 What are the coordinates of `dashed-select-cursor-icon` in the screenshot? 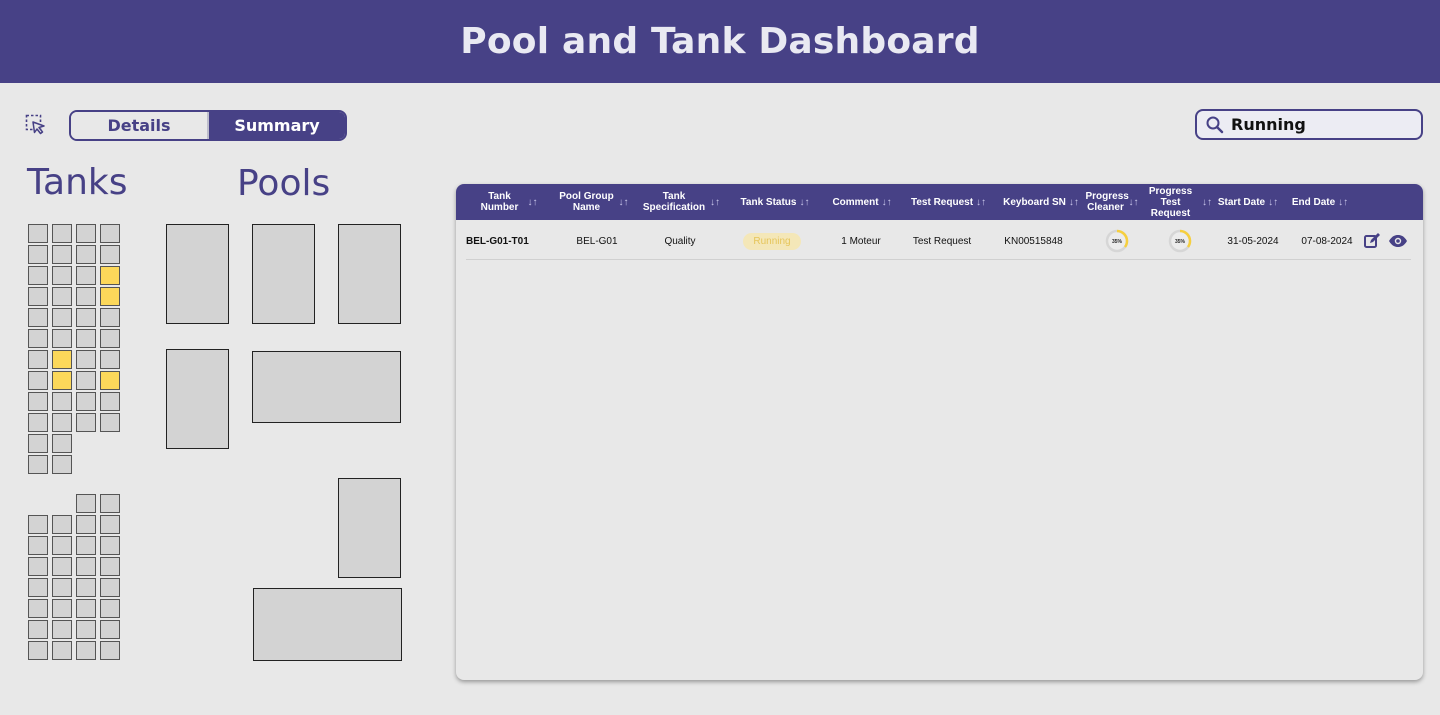 It's located at (36, 125).